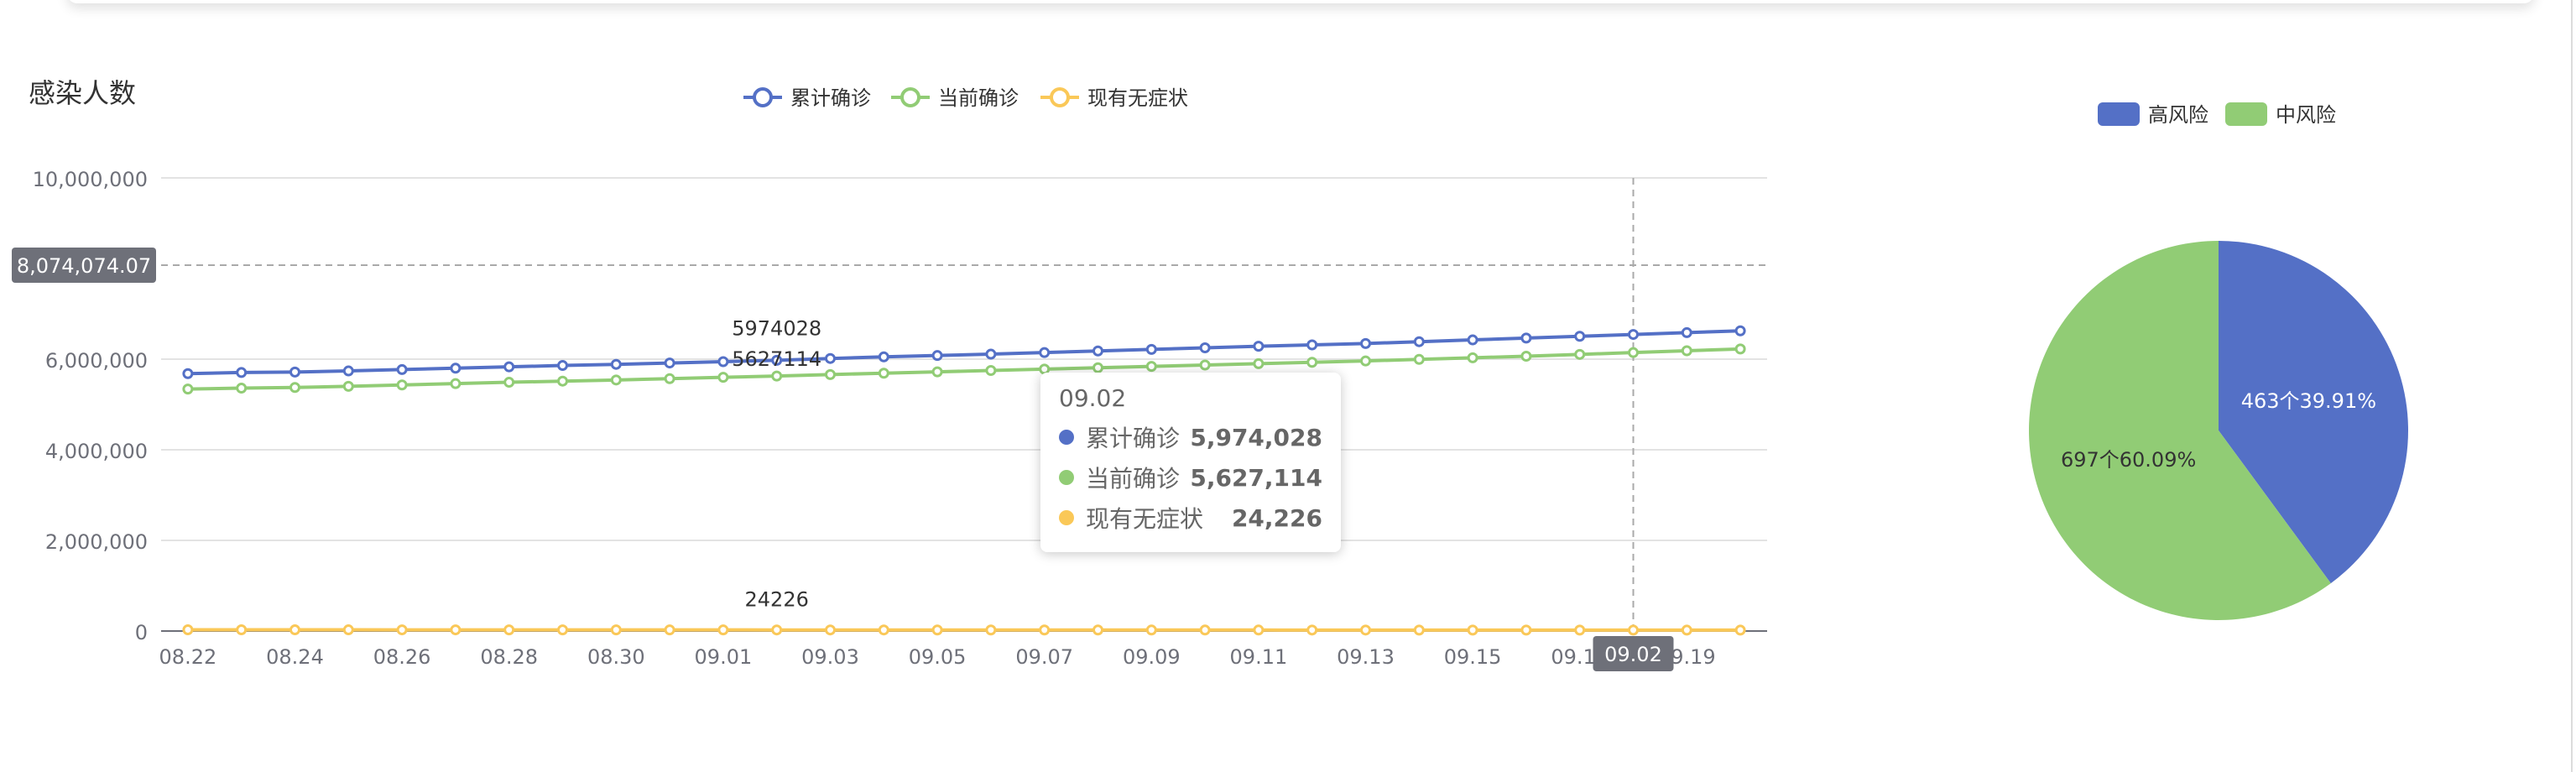 Image resolution: width=2576 pixels, height=772 pixels. I want to click on x-tick-label: 09.05, so click(938, 657).